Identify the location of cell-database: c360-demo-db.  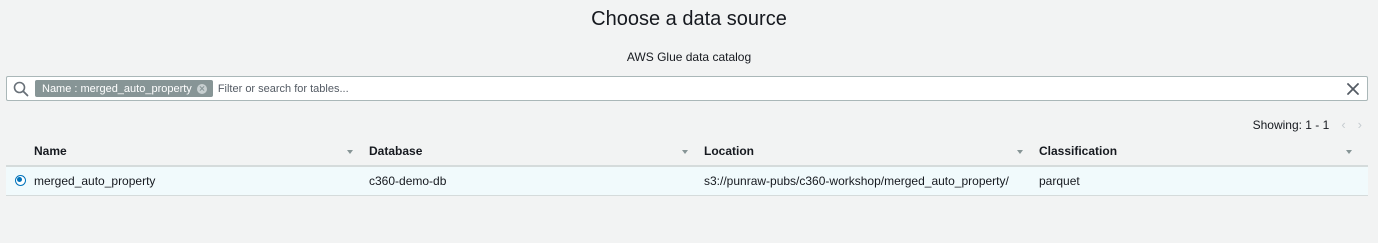
(408, 181).